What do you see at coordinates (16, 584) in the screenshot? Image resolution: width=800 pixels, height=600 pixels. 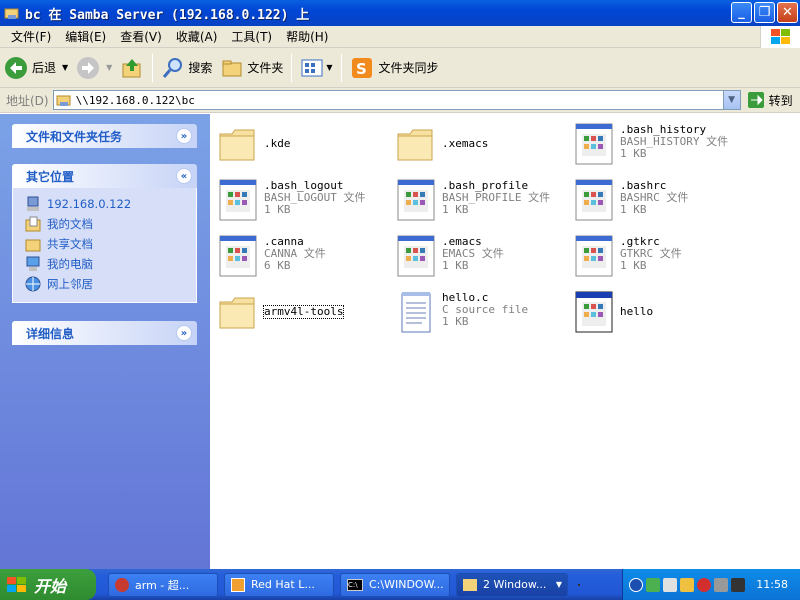 I see `windows-flag-icon` at bounding box center [16, 584].